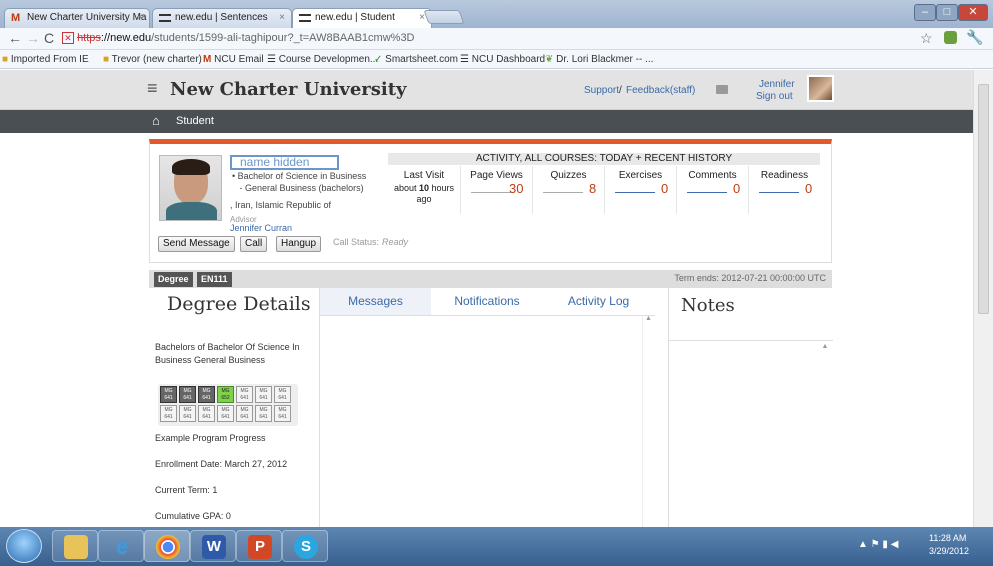  What do you see at coordinates (362, 18) in the screenshot?
I see `tab-student: new.edu | Student ×` at bounding box center [362, 18].